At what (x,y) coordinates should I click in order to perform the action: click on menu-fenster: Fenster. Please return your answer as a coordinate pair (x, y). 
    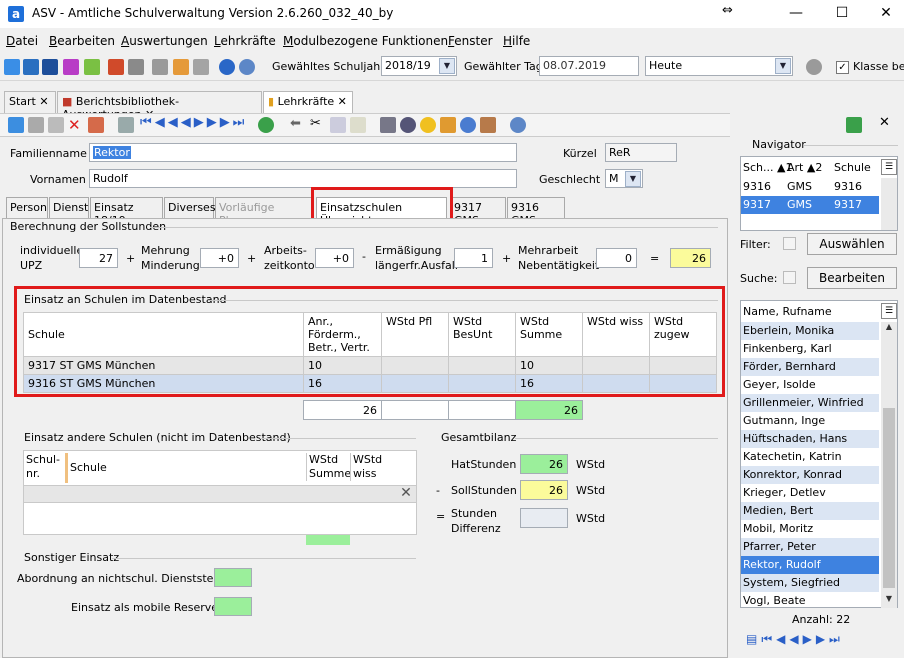
    Looking at the image, I should click on (470, 41).